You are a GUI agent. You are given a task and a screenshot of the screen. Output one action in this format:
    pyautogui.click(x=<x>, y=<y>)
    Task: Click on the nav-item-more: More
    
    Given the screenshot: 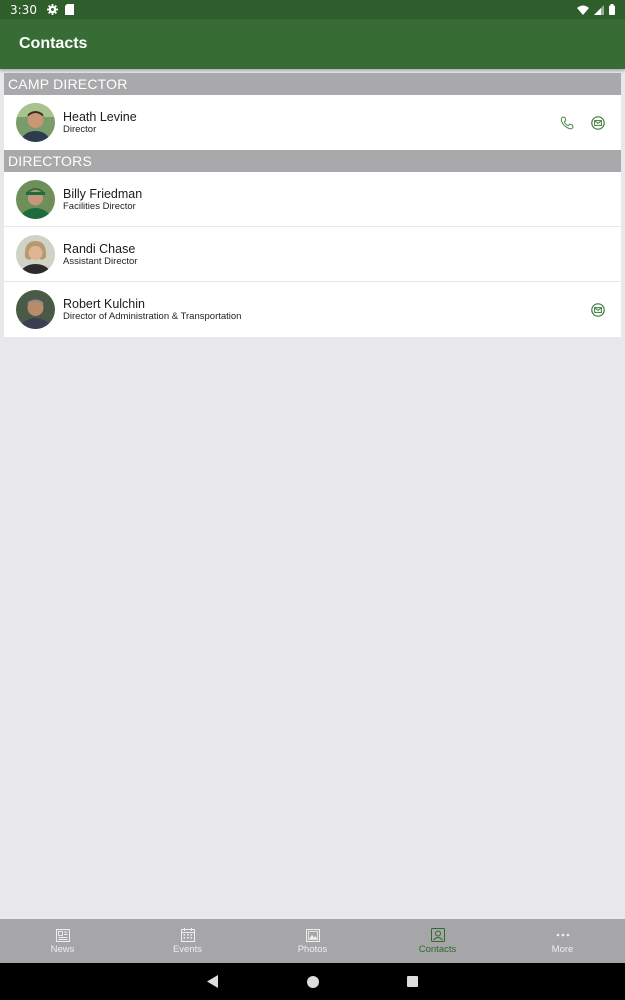 What is the action you would take?
    pyautogui.click(x=562, y=941)
    